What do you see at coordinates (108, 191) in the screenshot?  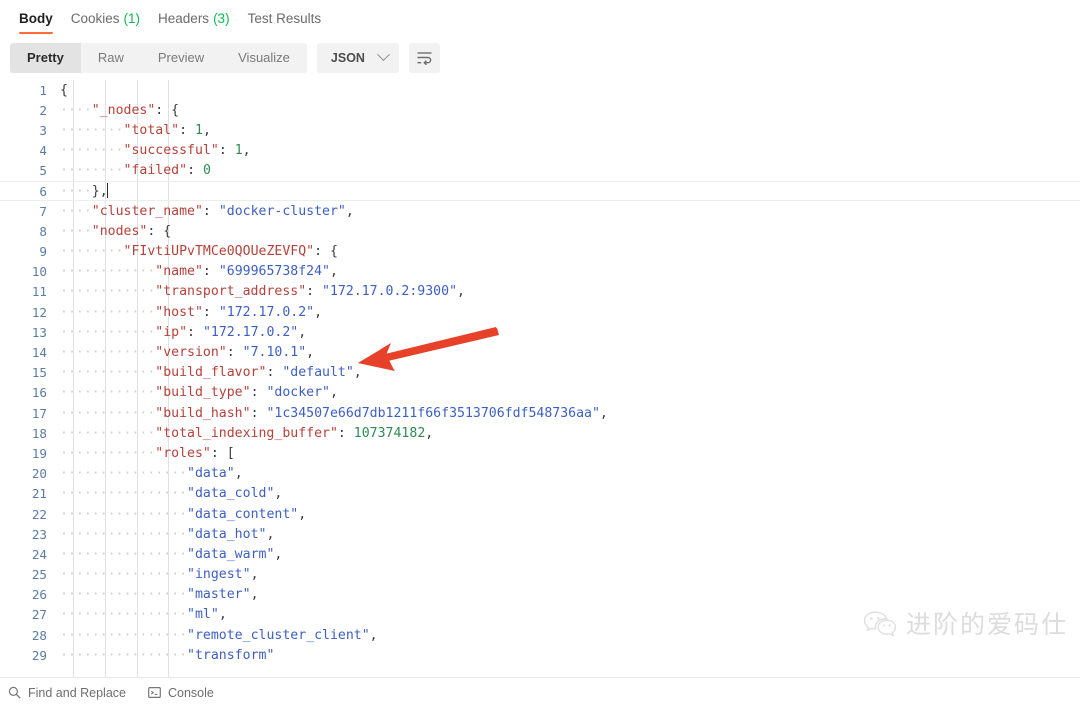 I see `text-caret` at bounding box center [108, 191].